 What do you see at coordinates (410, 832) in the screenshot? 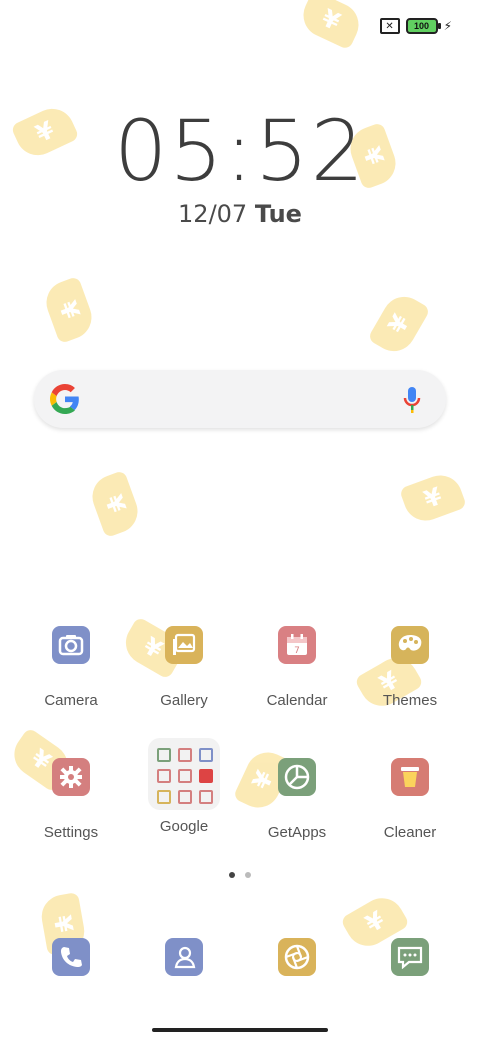
I see `app-label: Cleaner` at bounding box center [410, 832].